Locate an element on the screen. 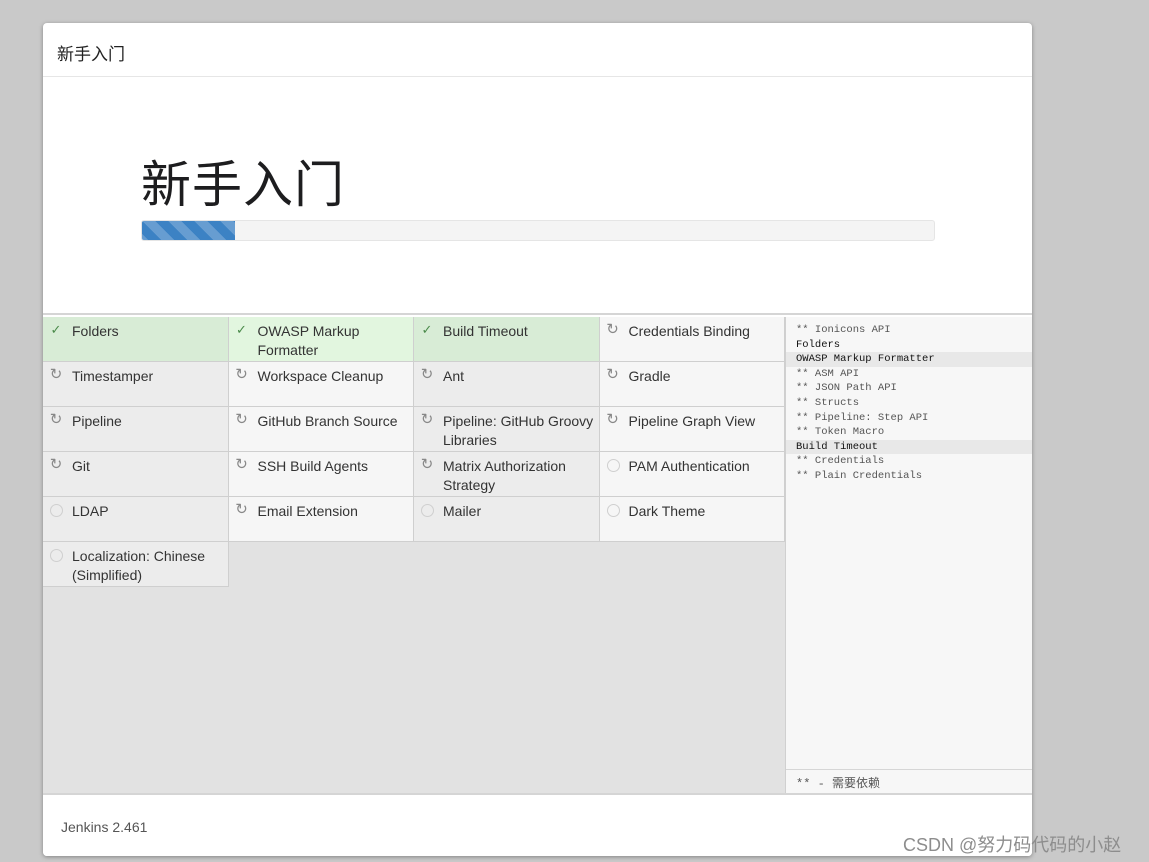  plugin-name: Folders is located at coordinates (95, 331).